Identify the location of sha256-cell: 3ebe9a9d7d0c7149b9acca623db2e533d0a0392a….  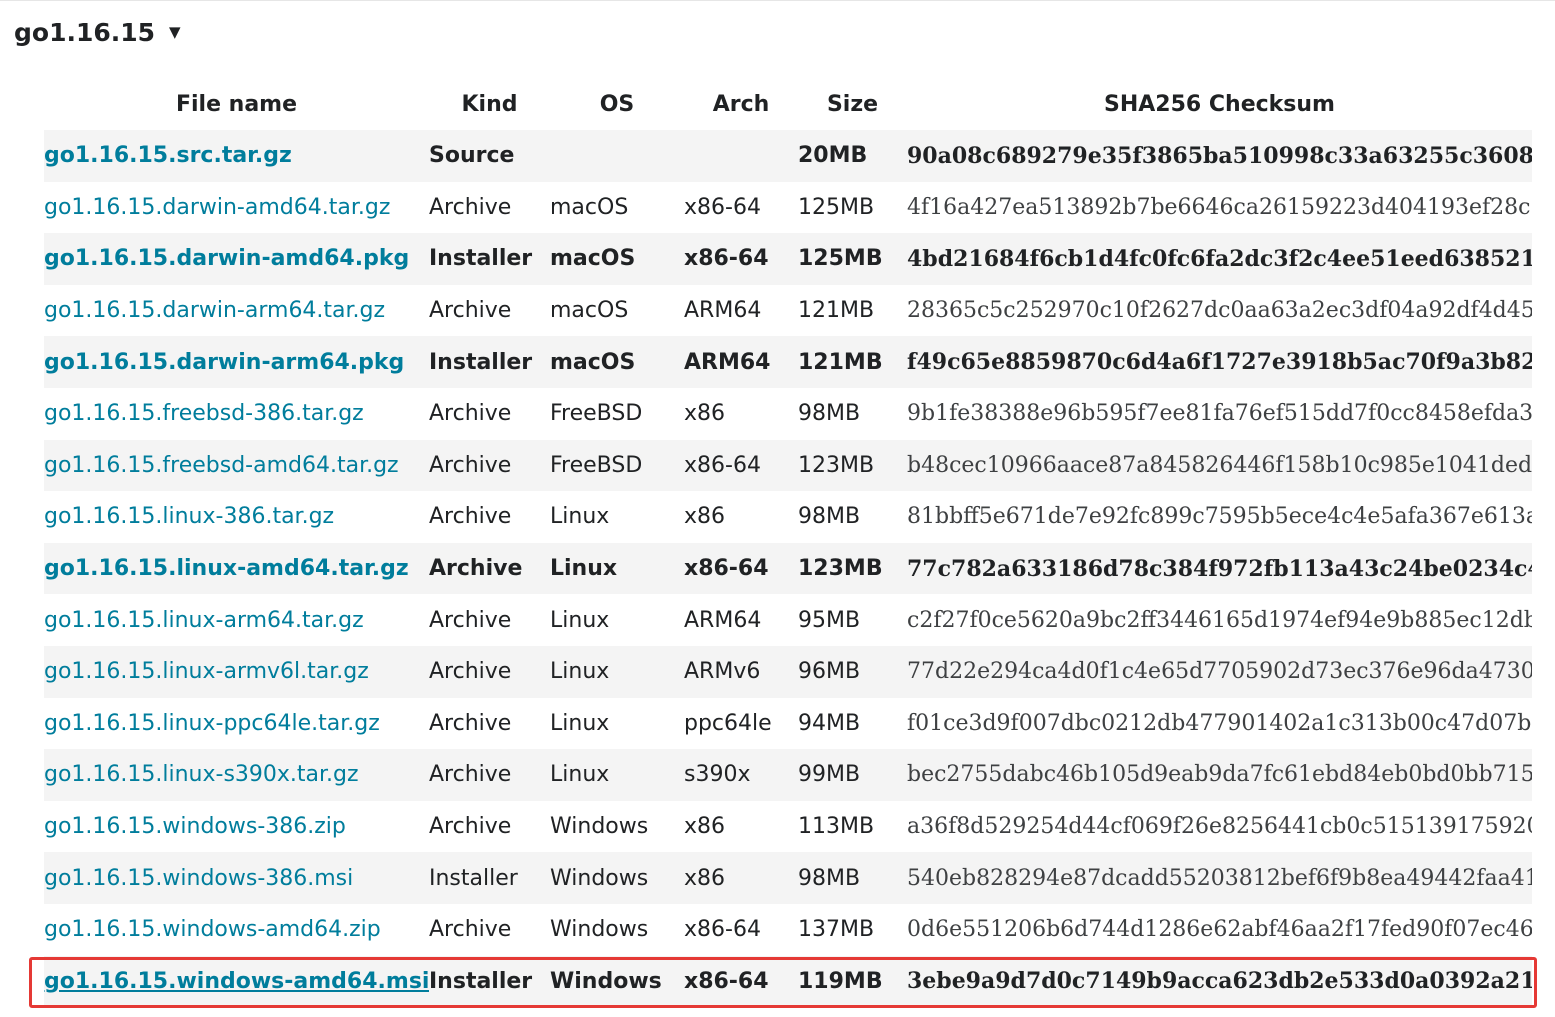
(1219, 981).